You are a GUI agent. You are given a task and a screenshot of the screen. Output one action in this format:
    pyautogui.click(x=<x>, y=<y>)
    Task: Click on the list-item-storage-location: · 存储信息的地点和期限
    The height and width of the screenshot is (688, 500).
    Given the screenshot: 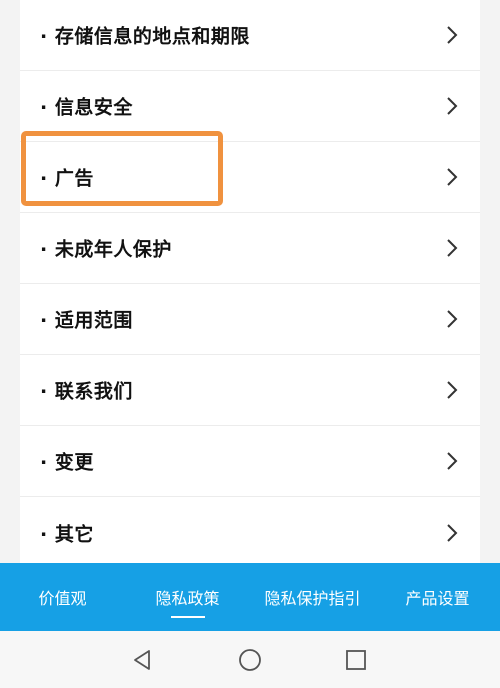 What is the action you would take?
    pyautogui.click(x=250, y=35)
    